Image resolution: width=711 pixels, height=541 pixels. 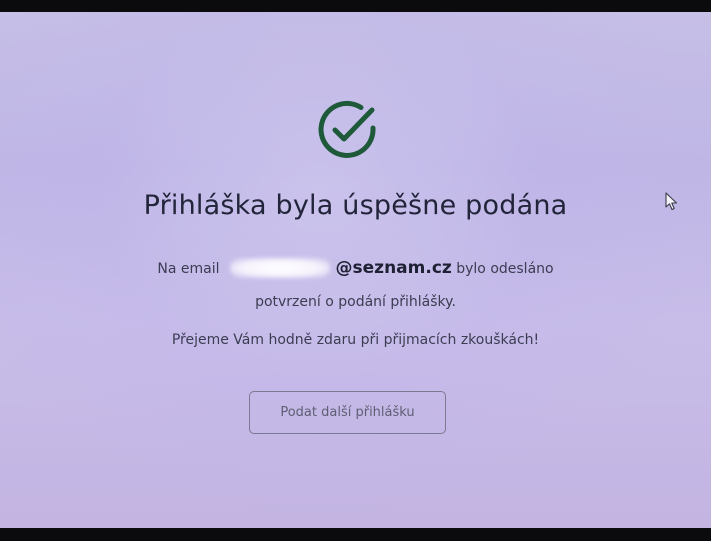 What do you see at coordinates (393, 268) in the screenshot?
I see `email-domain: @seznam.cz` at bounding box center [393, 268].